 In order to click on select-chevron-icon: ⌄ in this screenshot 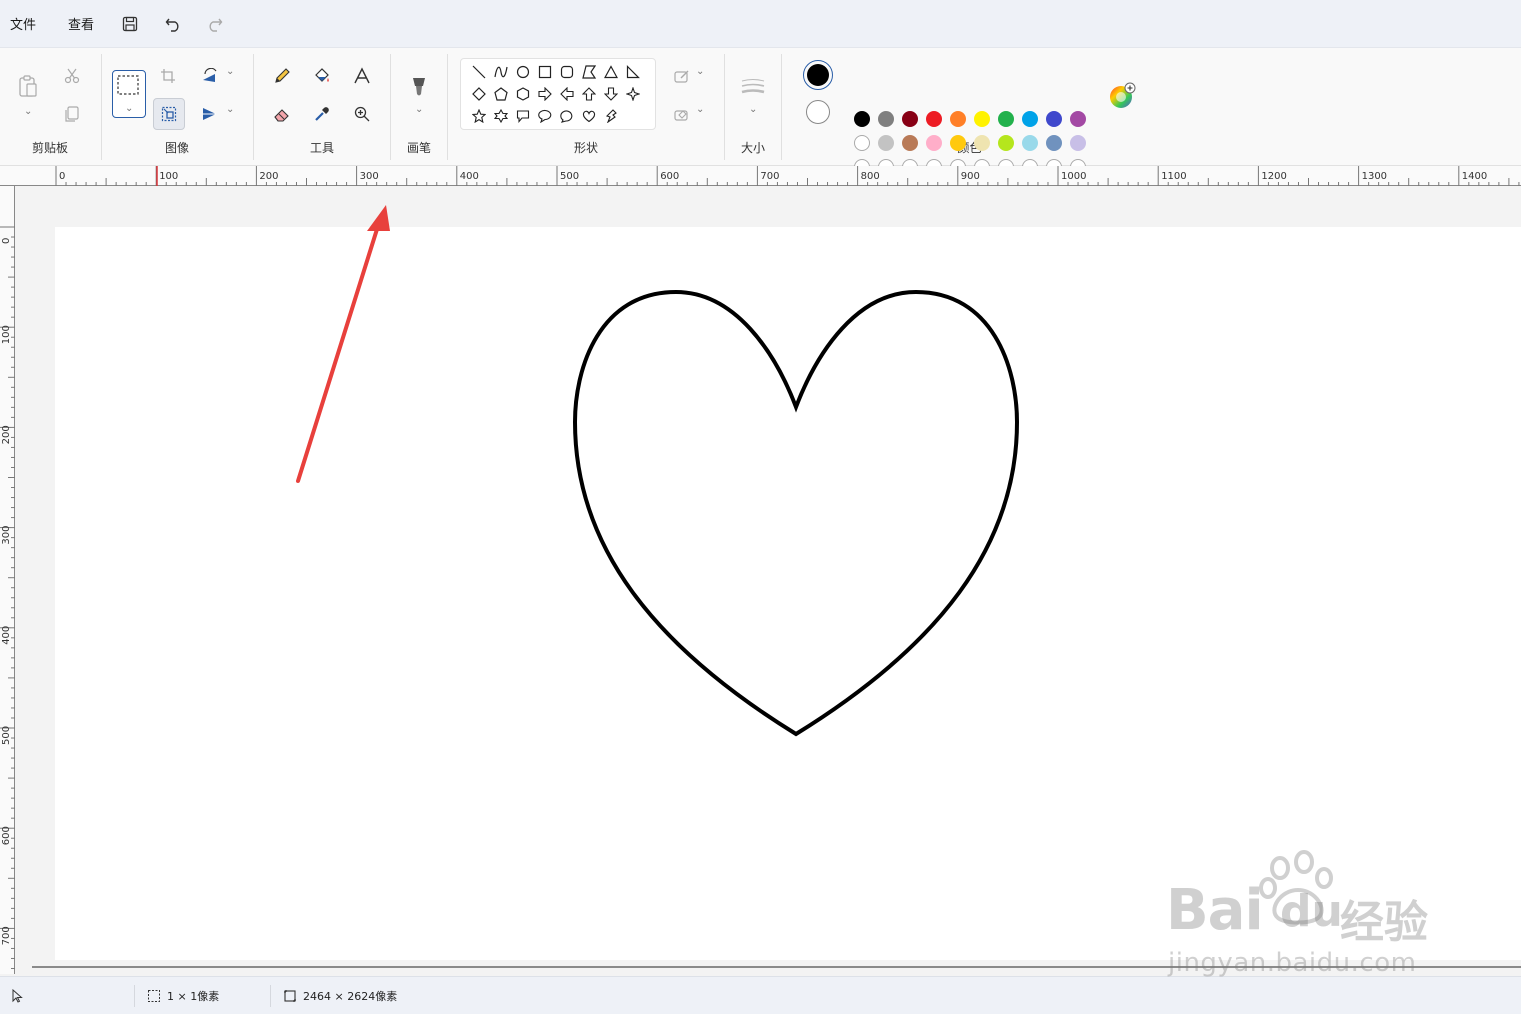, I will do `click(129, 108)`.